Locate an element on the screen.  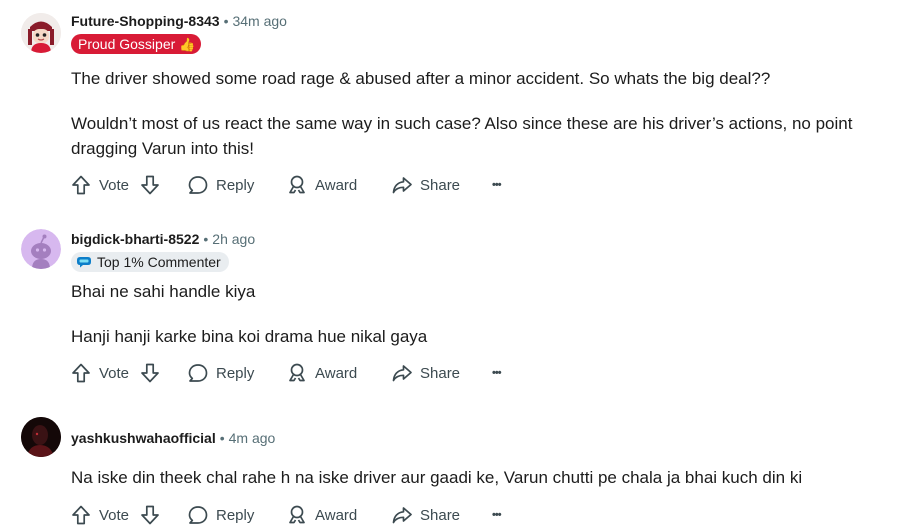
flair-text: Proud Gossiper is located at coordinates (127, 44).